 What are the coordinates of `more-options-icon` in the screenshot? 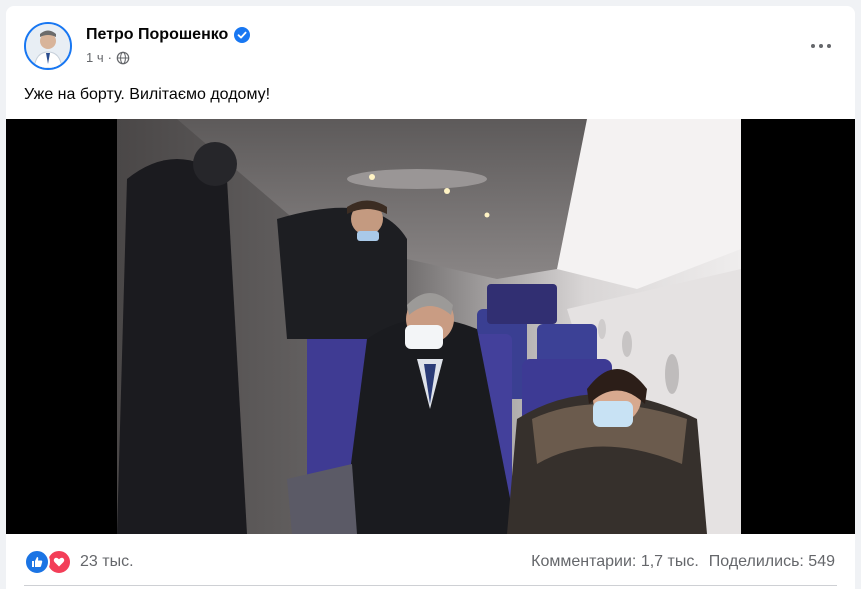 It's located at (813, 46).